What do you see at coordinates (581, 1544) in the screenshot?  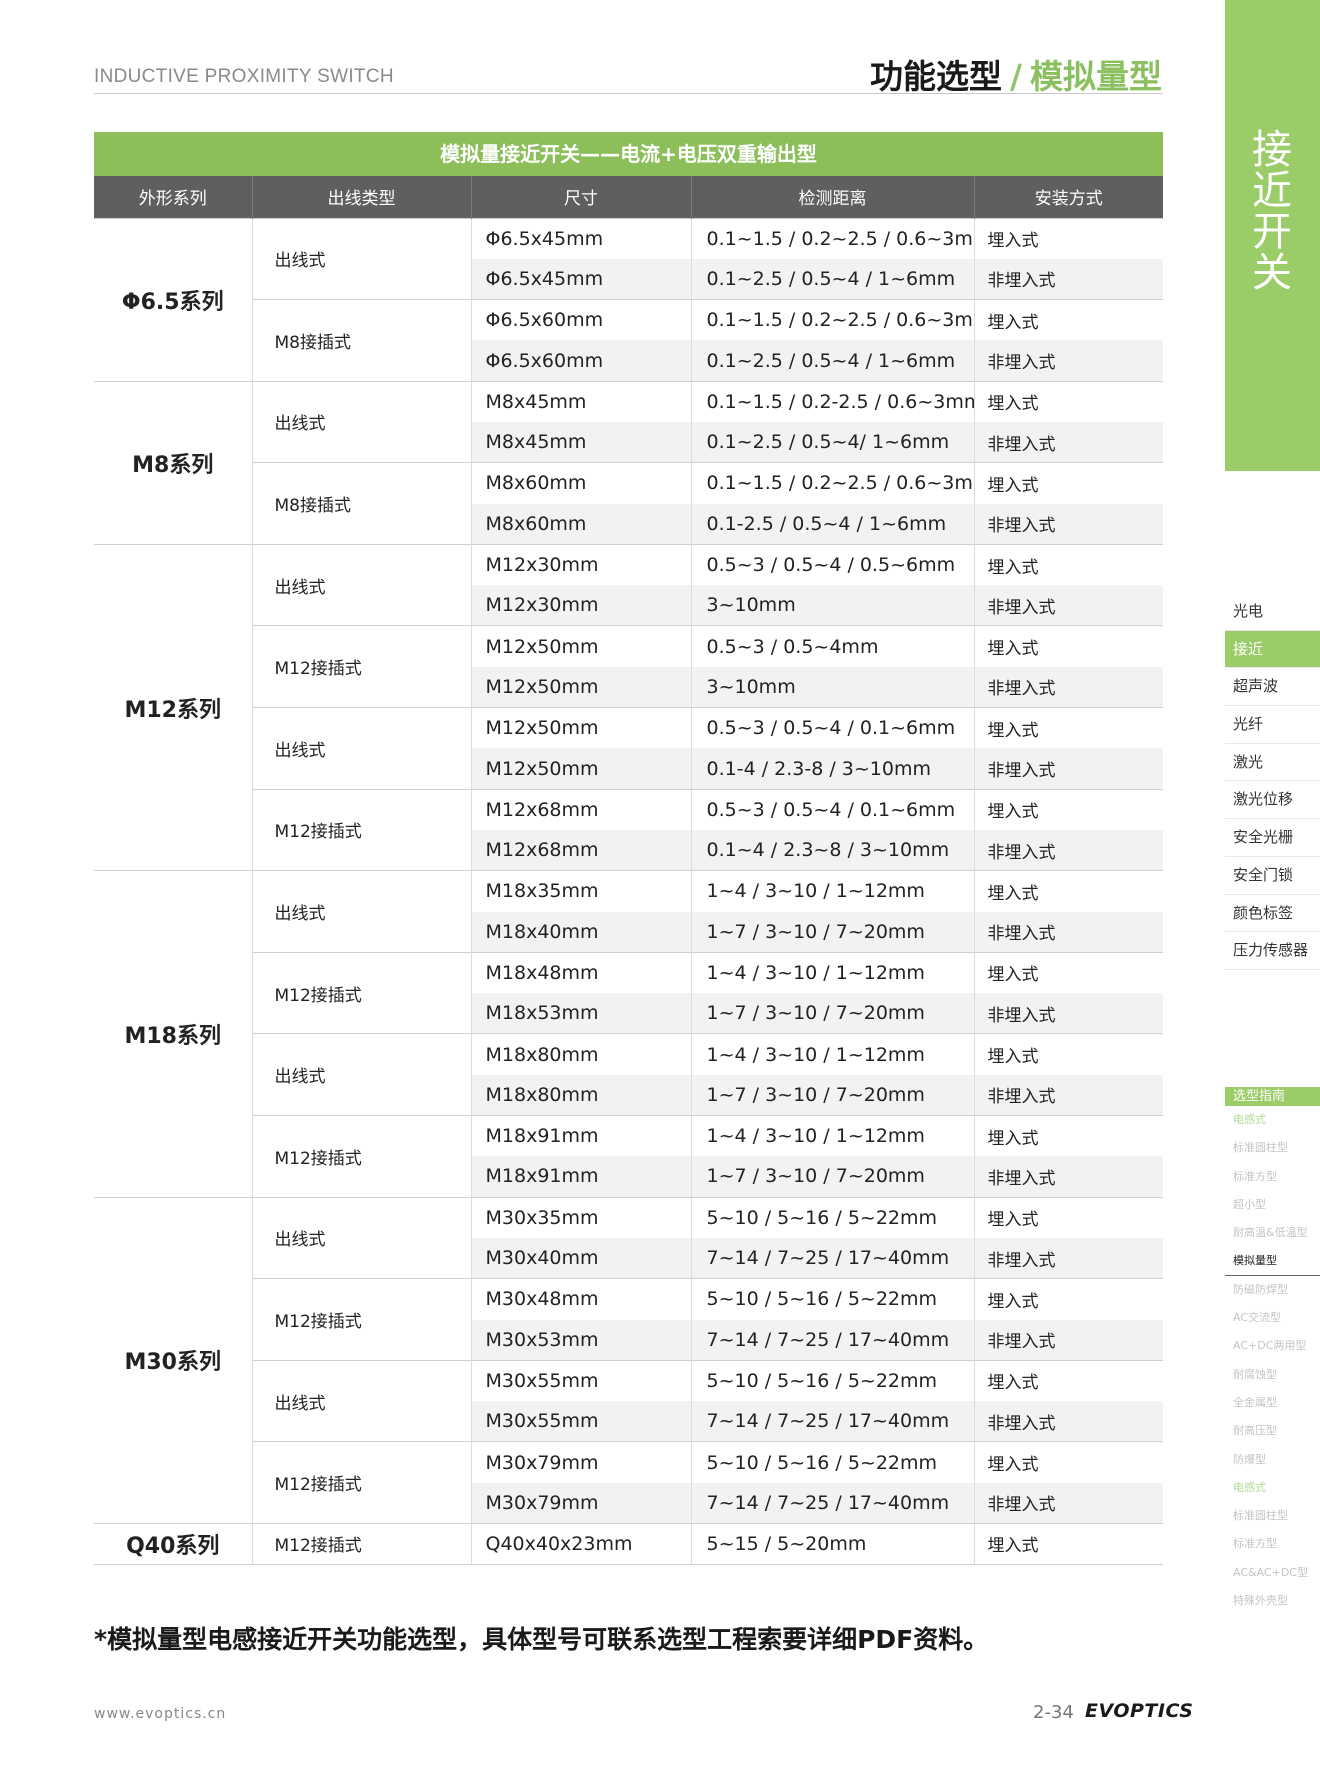 I see `size-cell: Q40x40x23mm` at bounding box center [581, 1544].